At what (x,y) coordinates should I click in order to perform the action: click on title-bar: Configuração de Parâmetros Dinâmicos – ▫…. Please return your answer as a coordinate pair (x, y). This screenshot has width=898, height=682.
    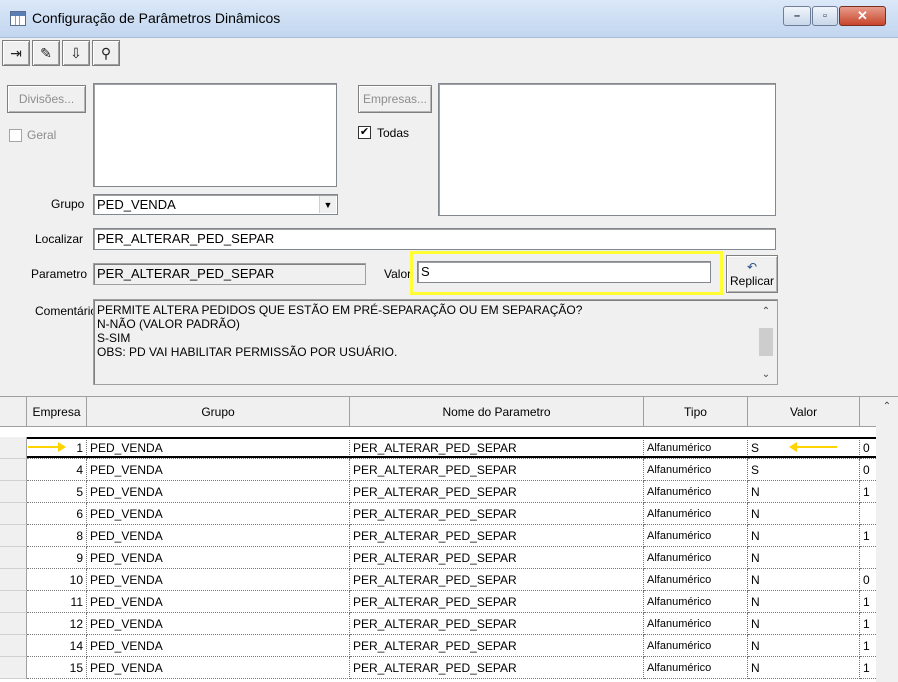
    Looking at the image, I should click on (449, 19).